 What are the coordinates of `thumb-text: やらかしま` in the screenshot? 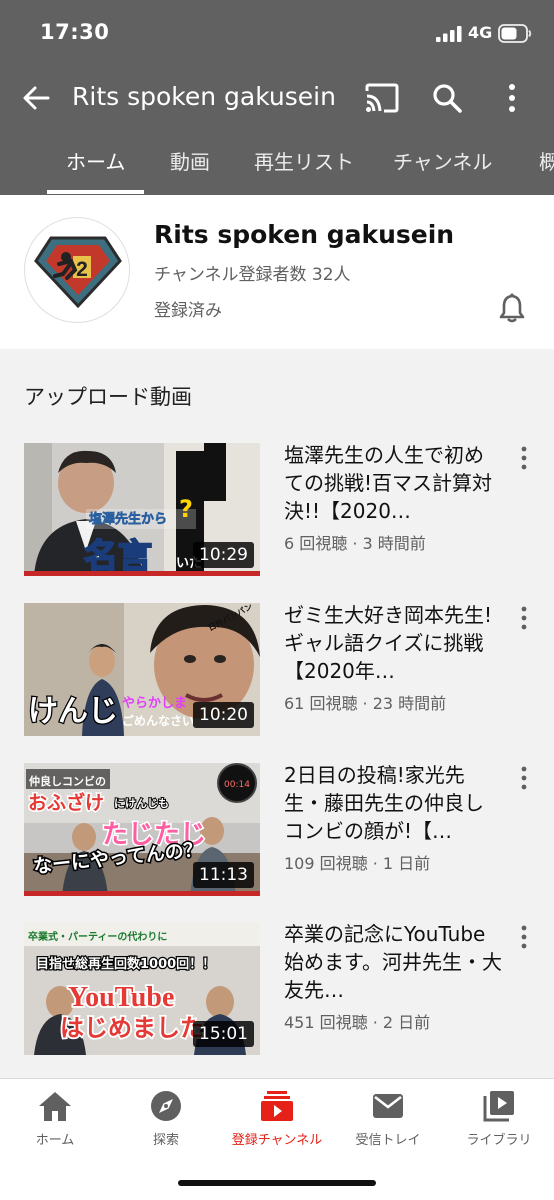 It's located at (154, 703).